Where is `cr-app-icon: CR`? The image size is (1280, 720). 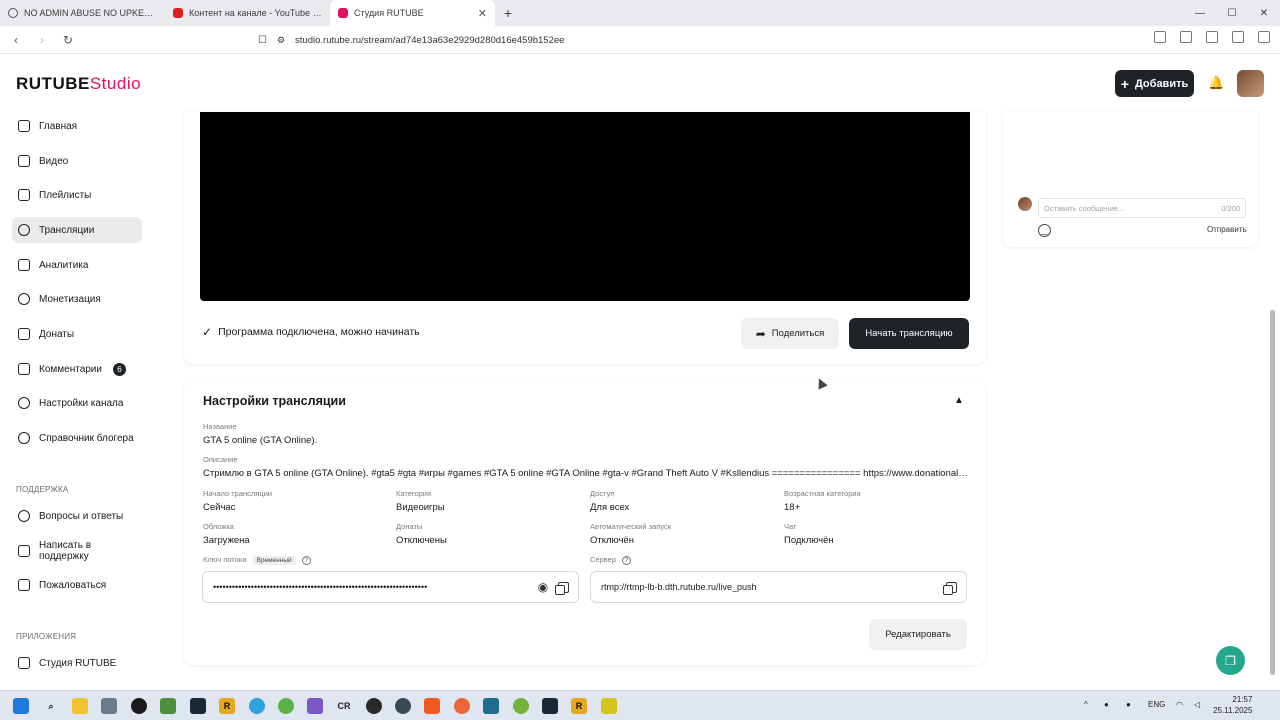
cr-app-icon: CR is located at coordinates (344, 706).